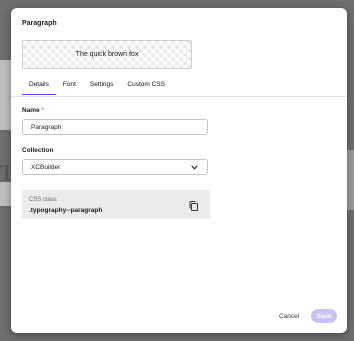 Image resolution: width=354 pixels, height=341 pixels. What do you see at coordinates (46, 167) in the screenshot?
I see `collection-select-value: XCBuilder` at bounding box center [46, 167].